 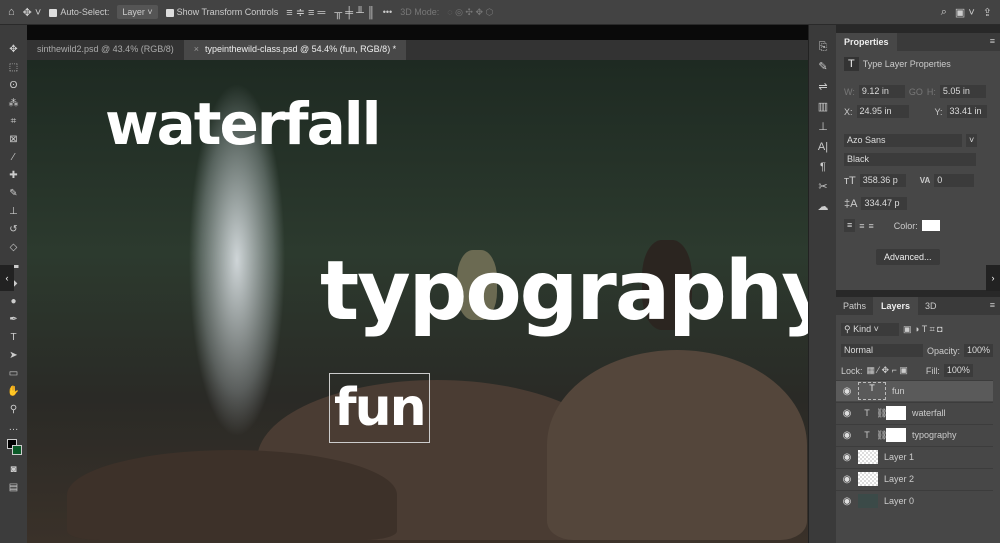 I want to click on tracking-field: 0, so click(x=954, y=180).